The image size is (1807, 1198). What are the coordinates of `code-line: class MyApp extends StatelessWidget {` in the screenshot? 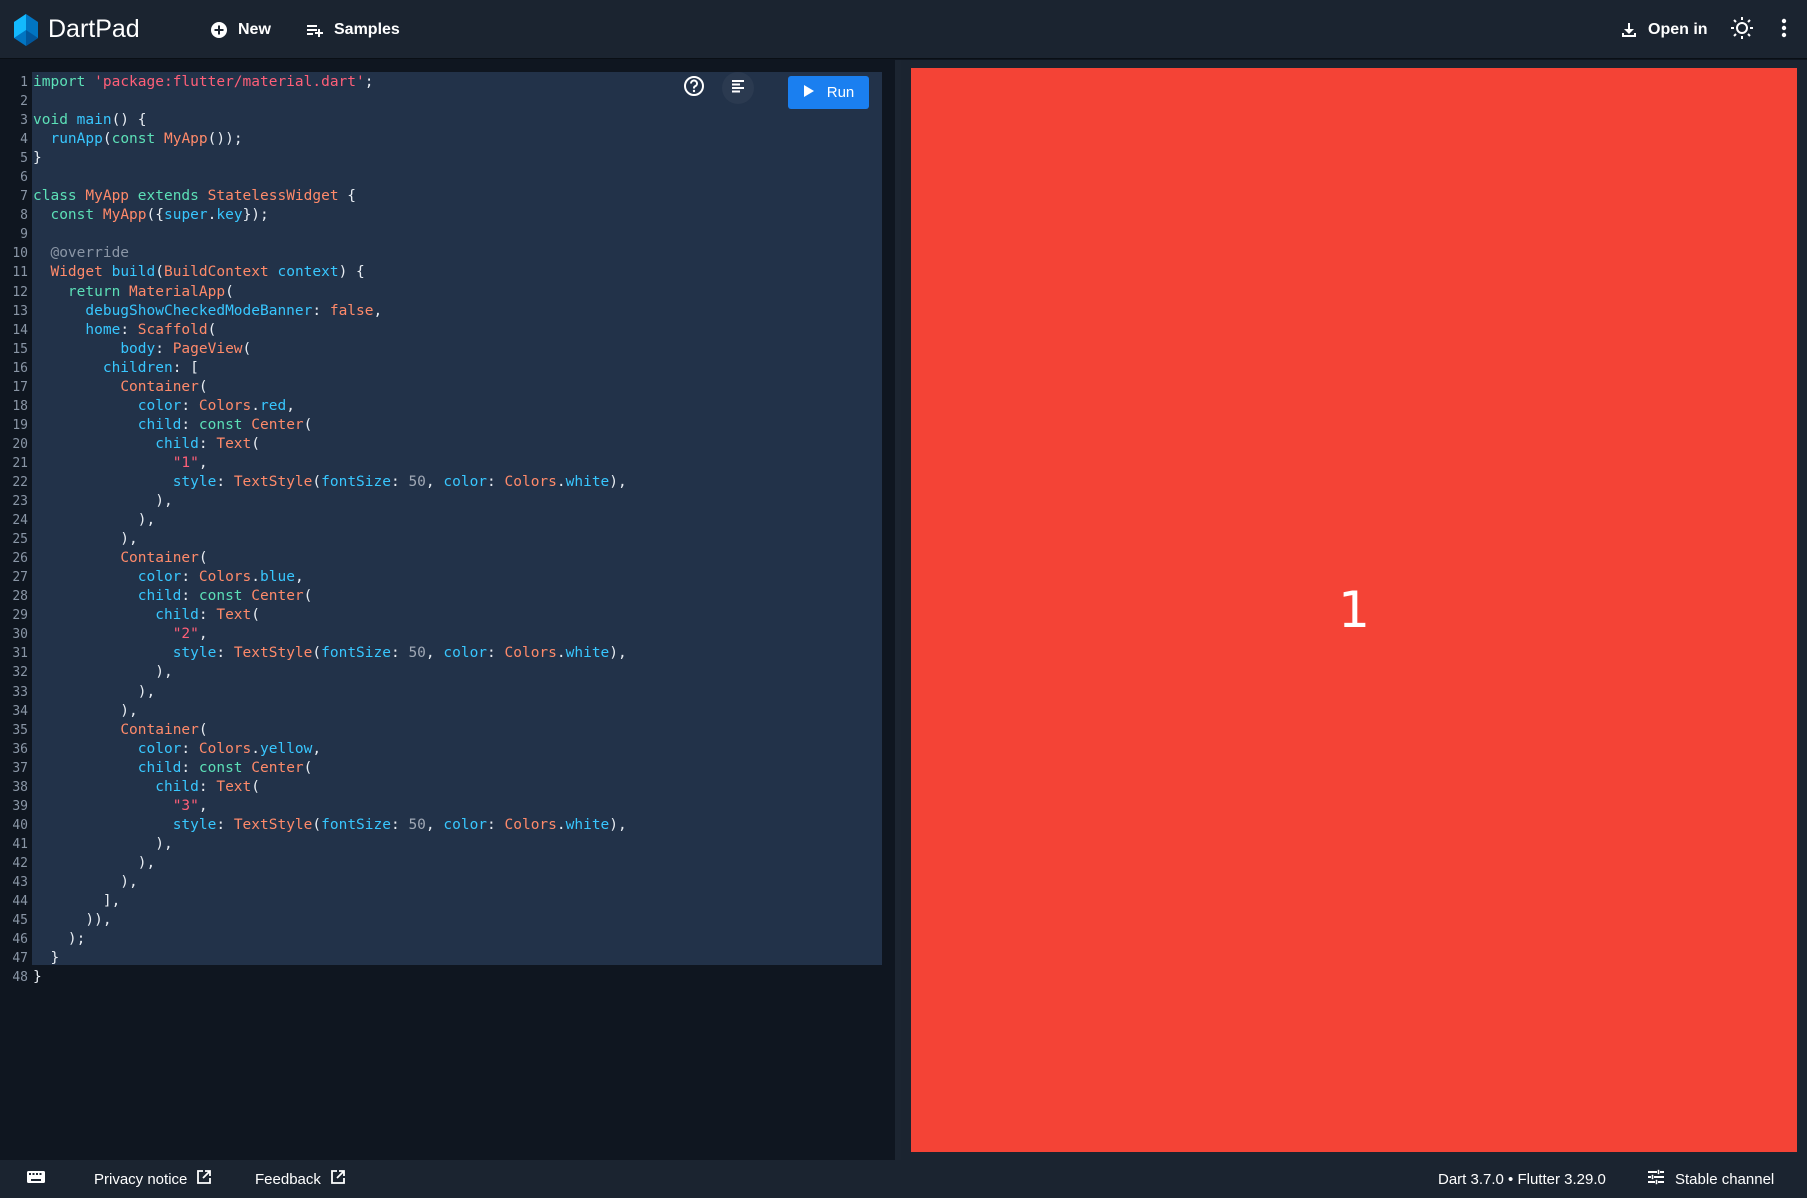 It's located at (330, 196).